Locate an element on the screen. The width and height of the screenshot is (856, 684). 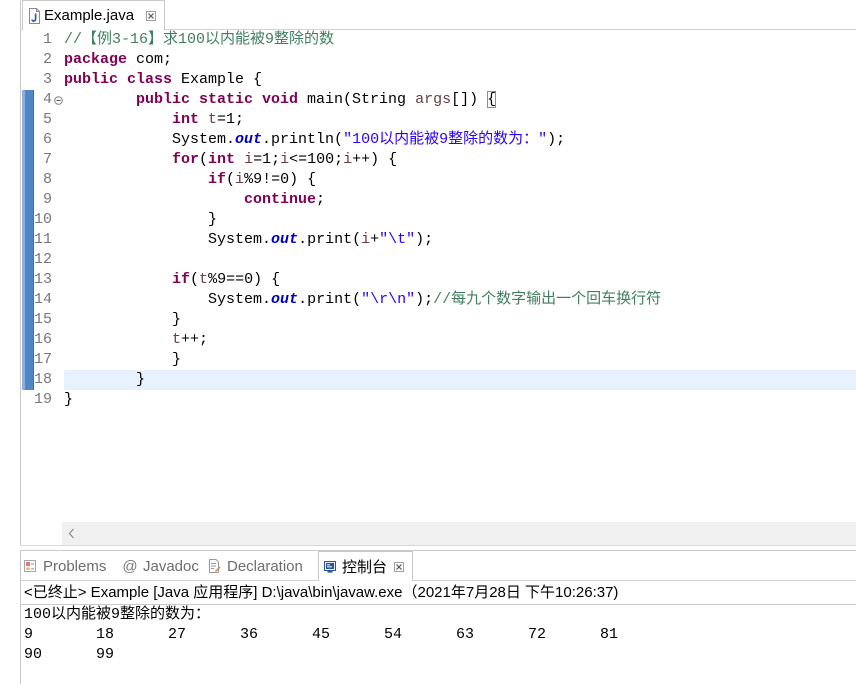
code-line: 17 } is located at coordinates (438, 360).